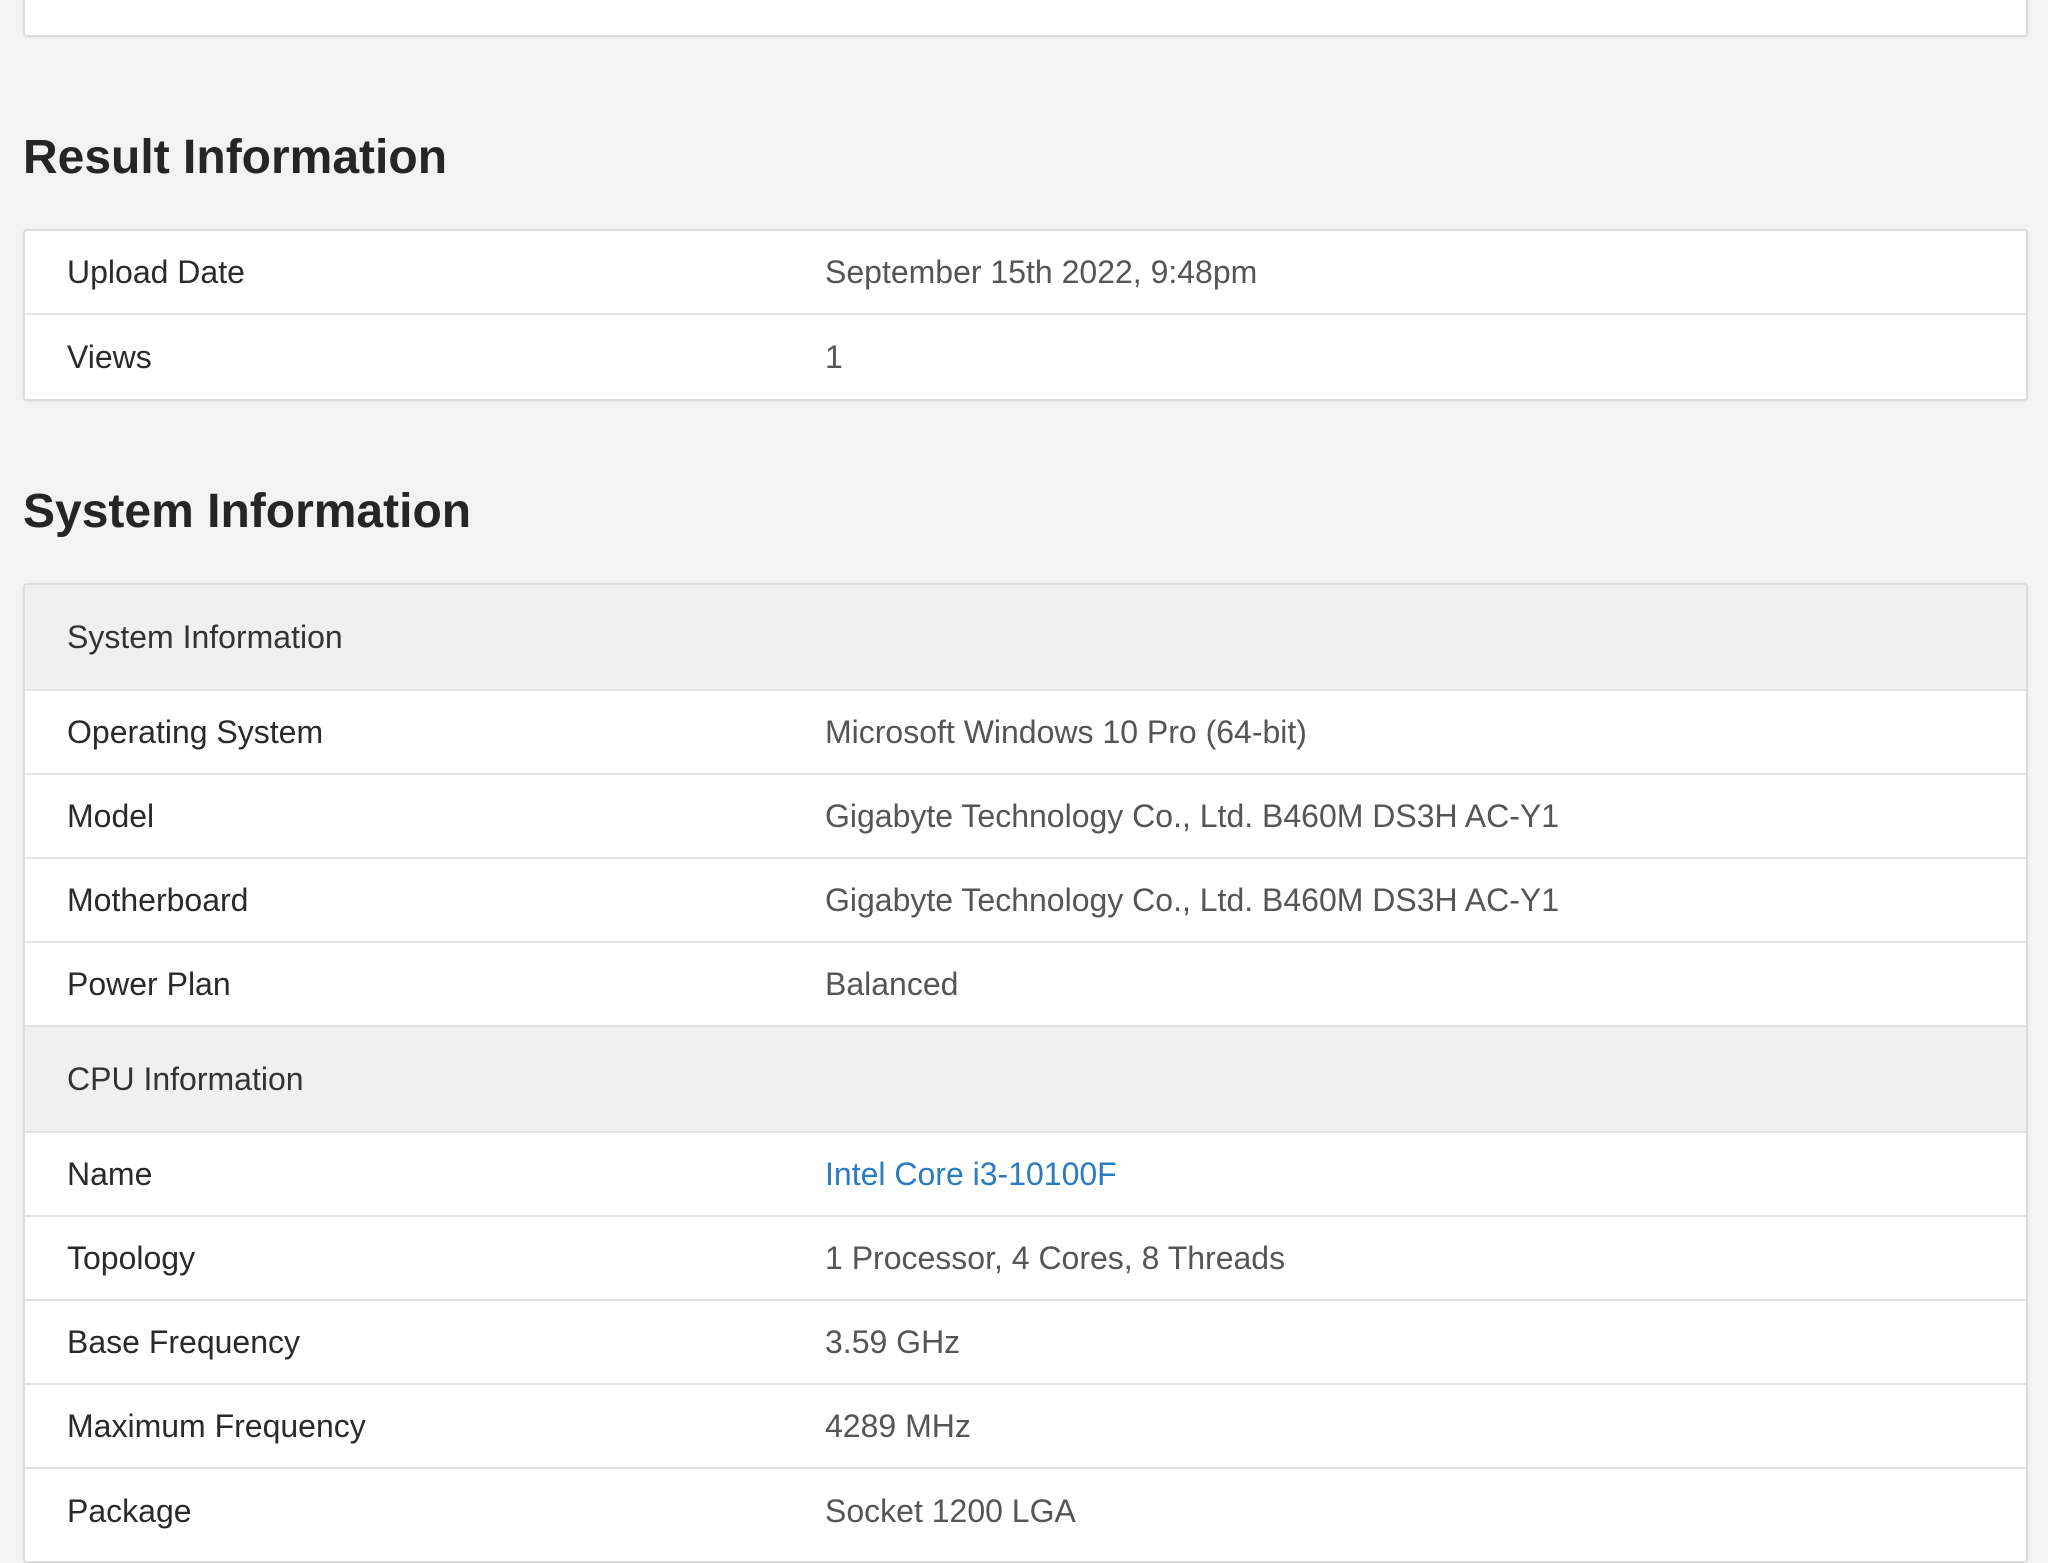 This screenshot has width=2048, height=1563. Describe the element at coordinates (834, 356) in the screenshot. I see `views-value: 1` at that location.